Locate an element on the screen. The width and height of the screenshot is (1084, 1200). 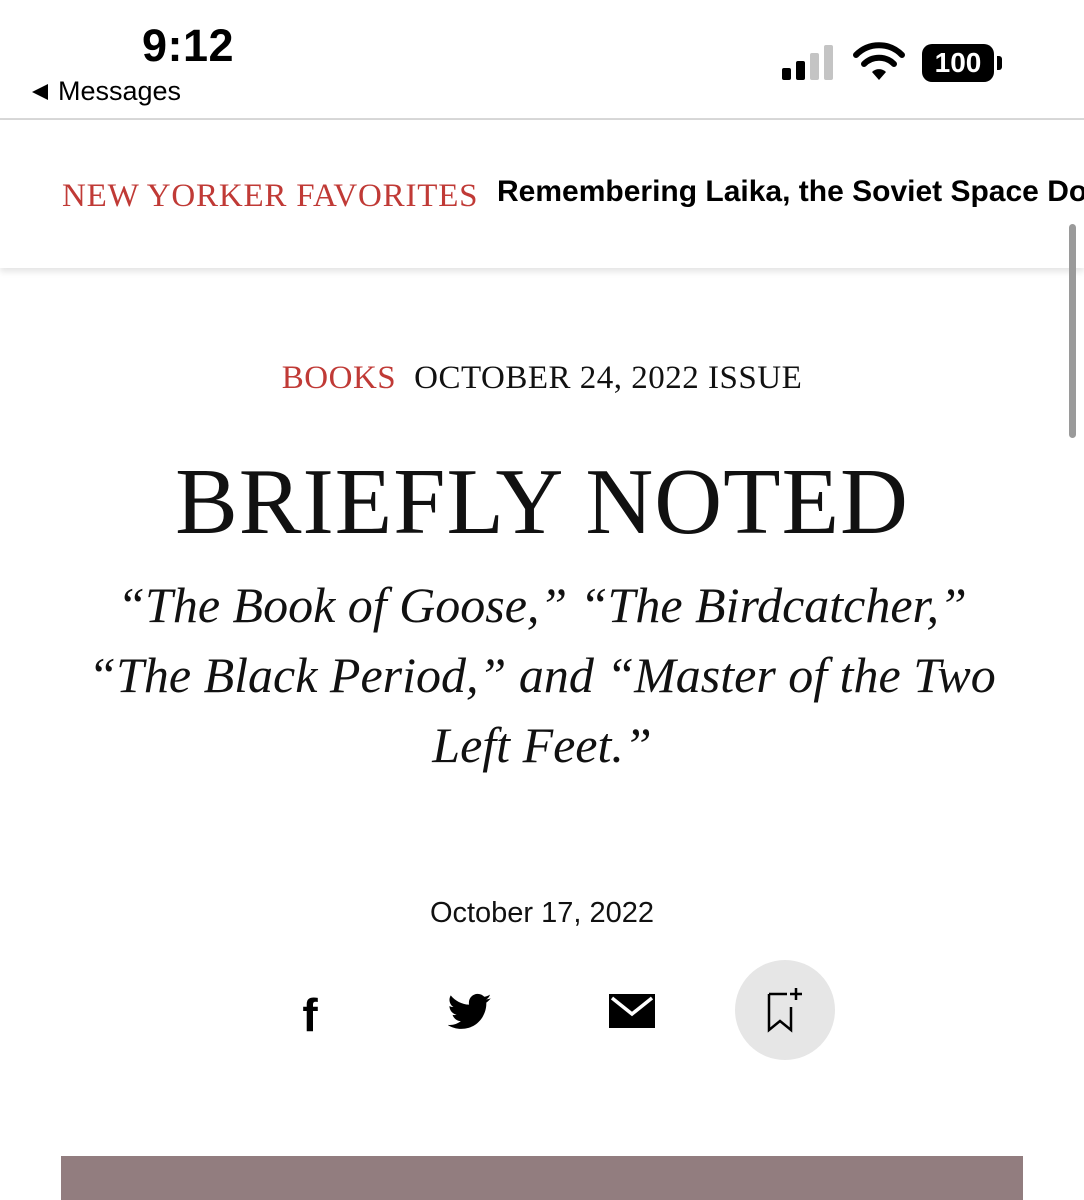
twitter-share-button is located at coordinates (470, 1012).